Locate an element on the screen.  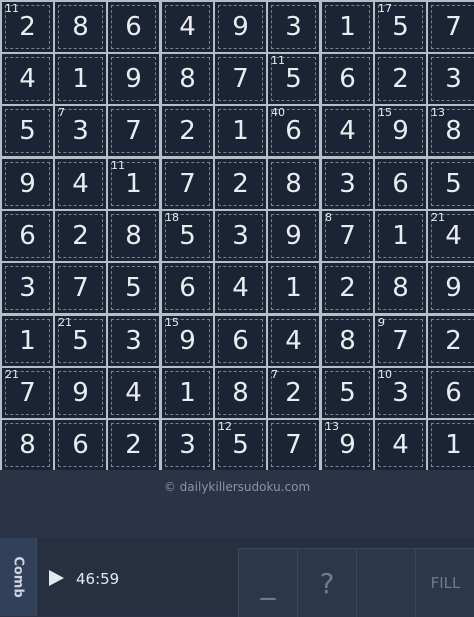
grid-cell: 2 11 is located at coordinates (27, 27).